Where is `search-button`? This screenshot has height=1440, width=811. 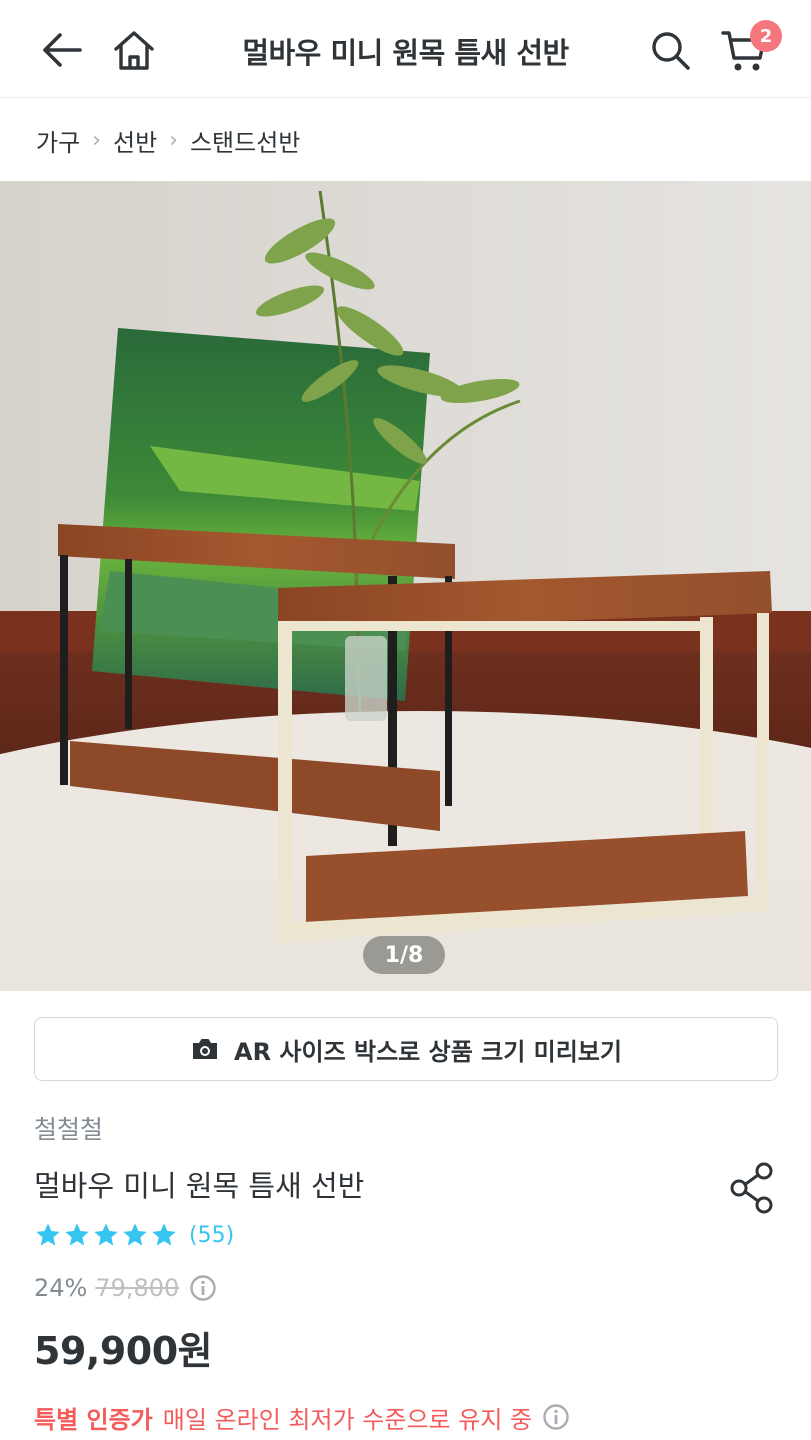 search-button is located at coordinates (670, 50).